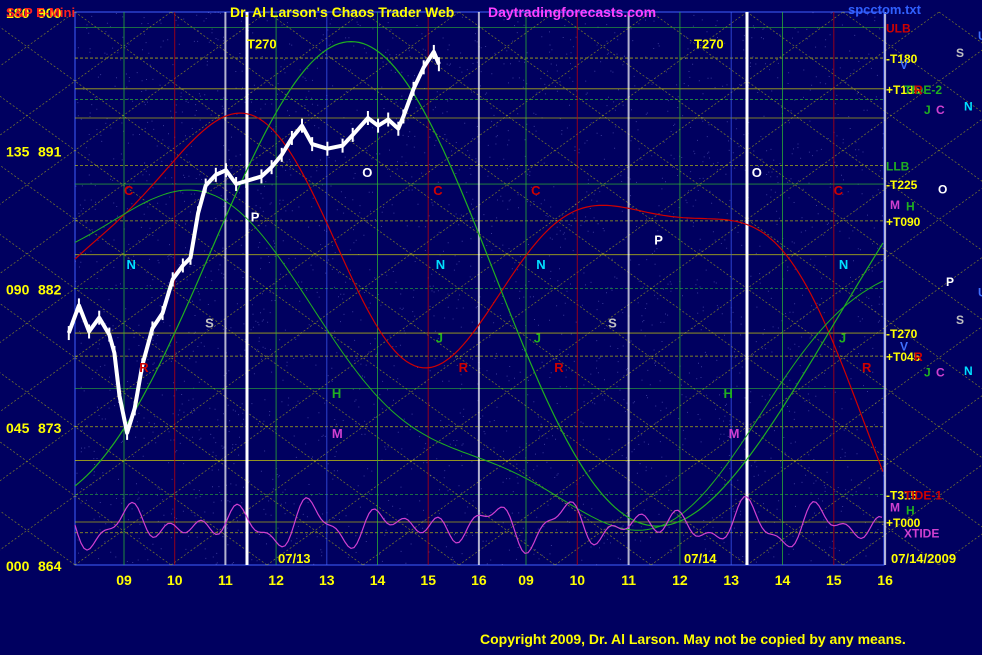 The height and width of the screenshot is (655, 982). Describe the element at coordinates (885, 9) in the screenshot. I see `file-label: spcctom.txt` at that location.